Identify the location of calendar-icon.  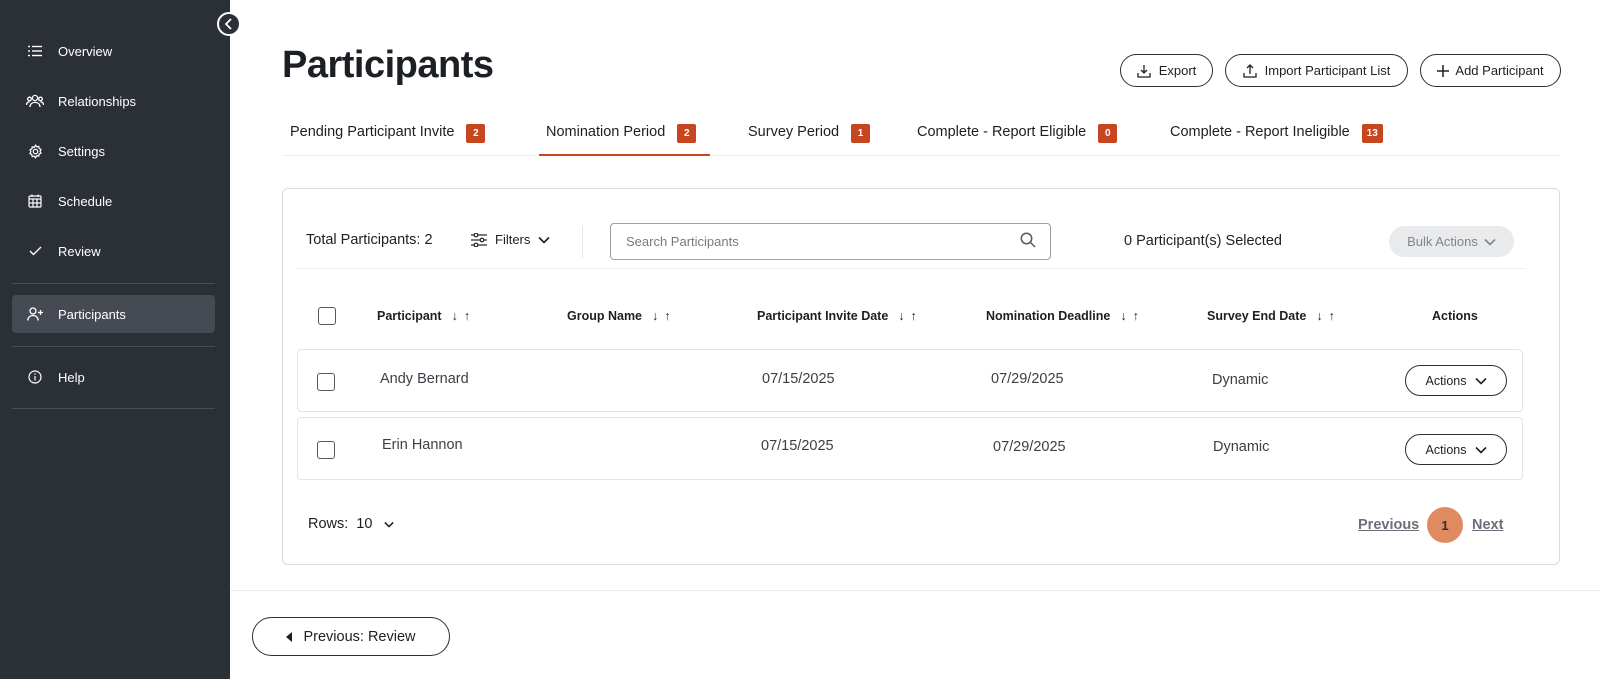
(35, 201).